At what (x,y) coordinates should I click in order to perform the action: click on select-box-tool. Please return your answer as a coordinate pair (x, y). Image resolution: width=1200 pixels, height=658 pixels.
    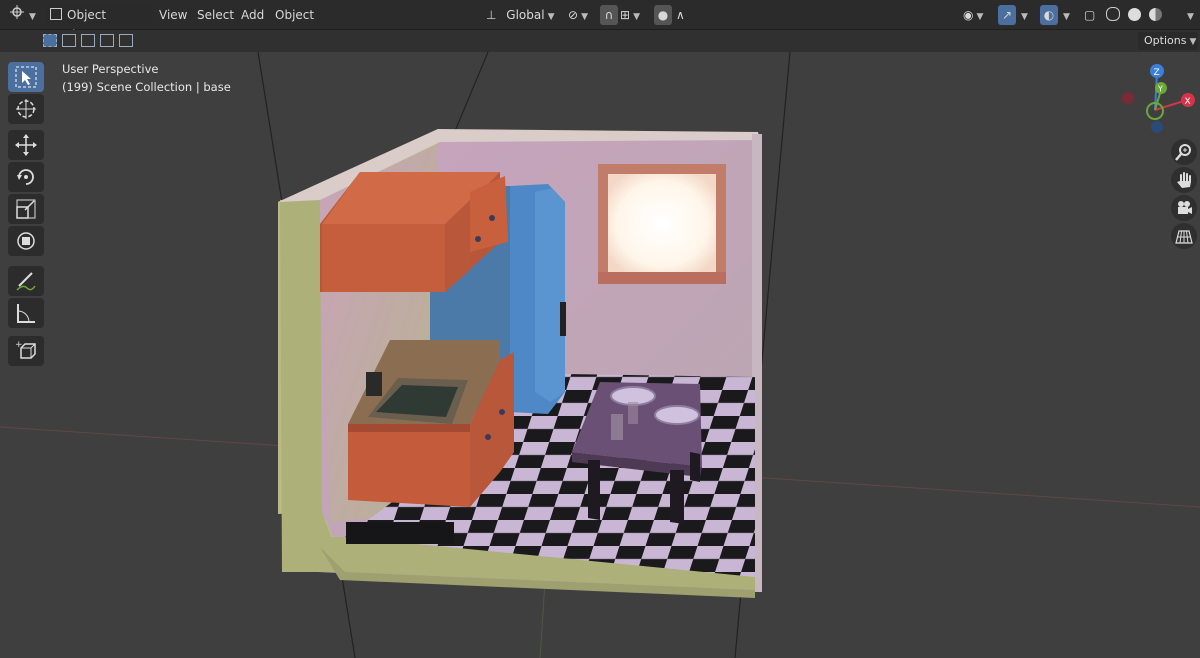
    Looking at the image, I should click on (26, 77).